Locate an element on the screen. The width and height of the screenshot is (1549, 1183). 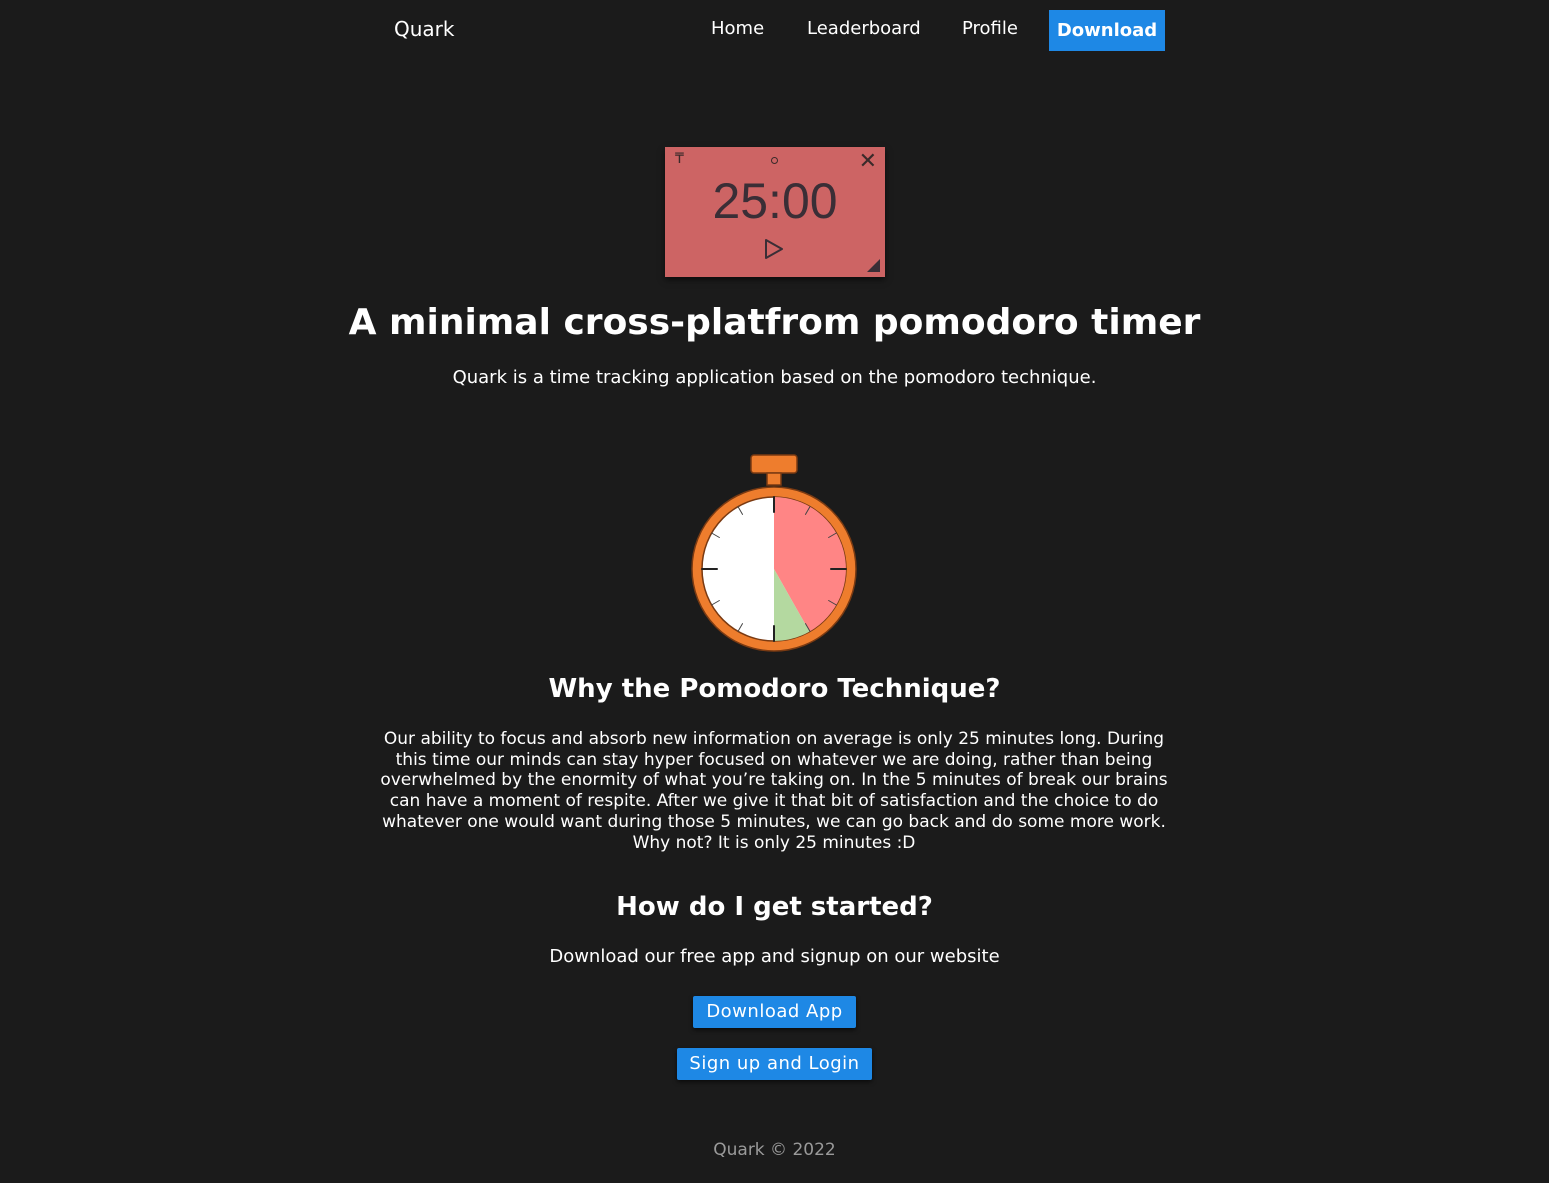
nav-profile: Profile is located at coordinates (990, 28).